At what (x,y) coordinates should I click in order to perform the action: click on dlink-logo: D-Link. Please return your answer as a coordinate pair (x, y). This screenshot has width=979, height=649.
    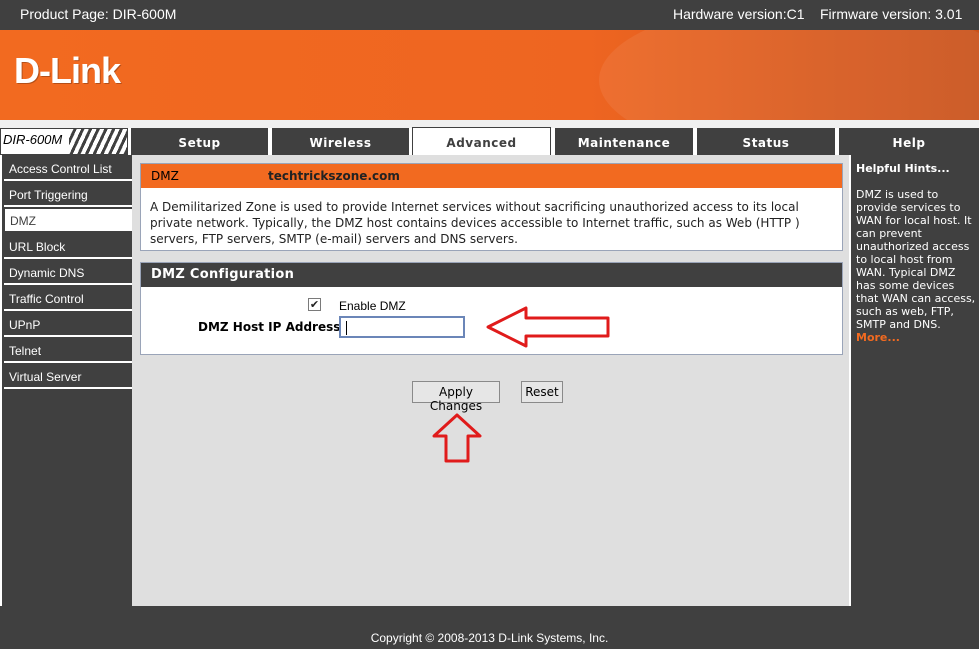
    Looking at the image, I should click on (67, 70).